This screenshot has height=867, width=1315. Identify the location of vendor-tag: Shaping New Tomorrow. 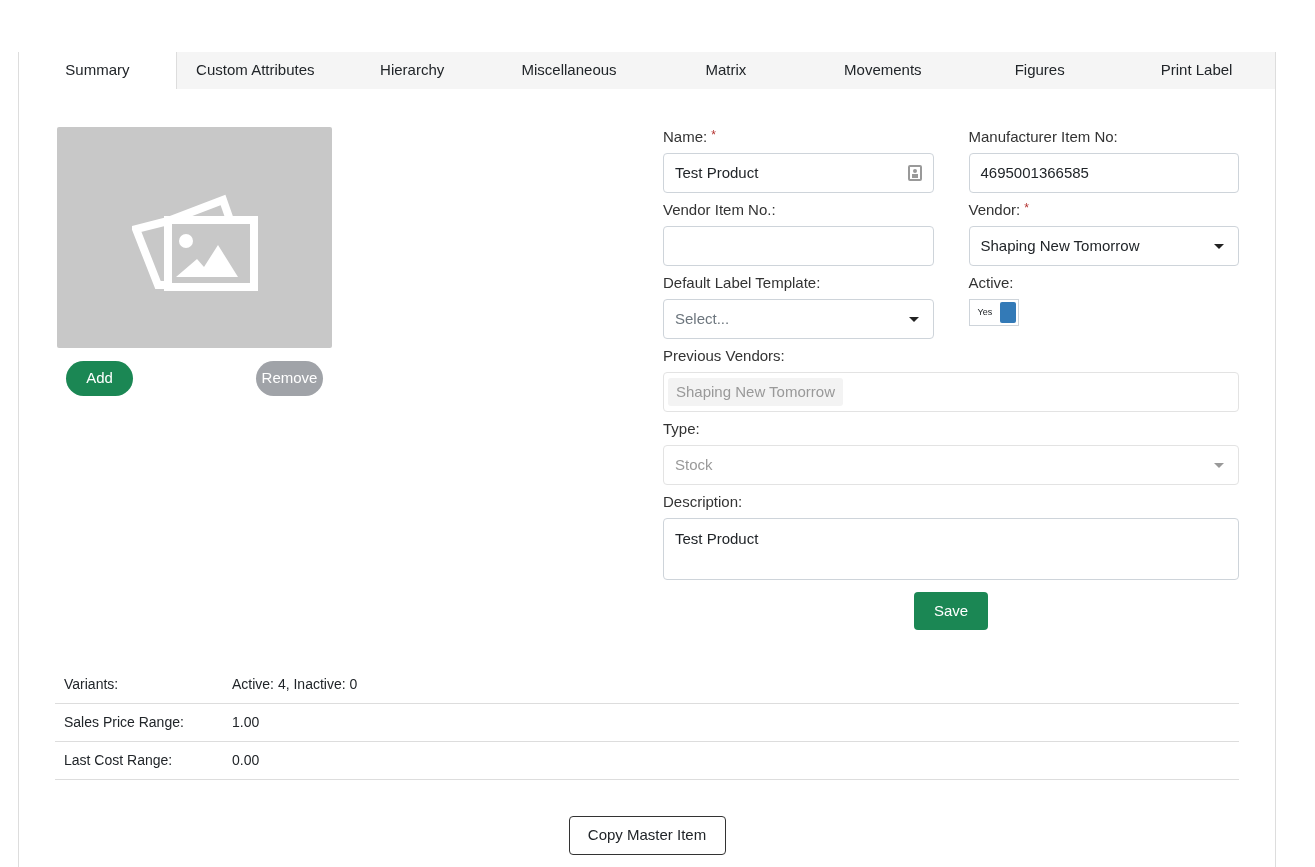
(755, 392).